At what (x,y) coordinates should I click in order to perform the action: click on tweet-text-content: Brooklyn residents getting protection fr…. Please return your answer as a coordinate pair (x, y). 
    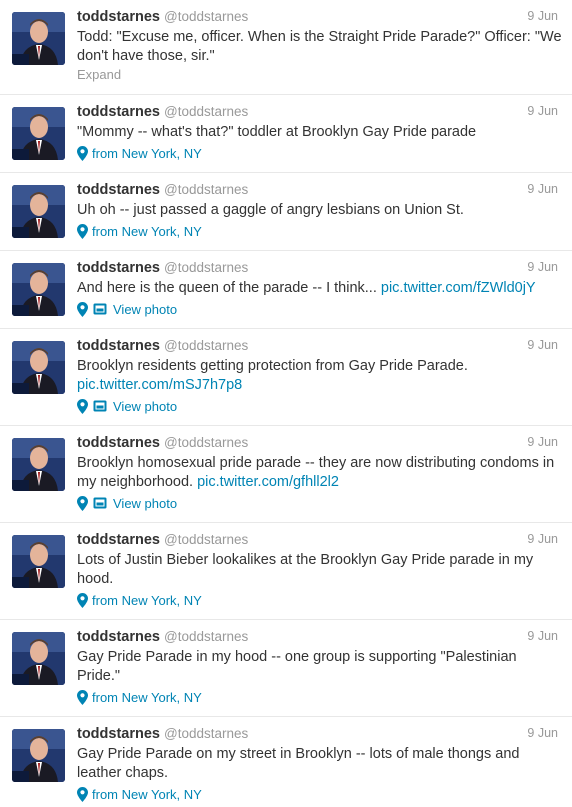
    Looking at the image, I should click on (272, 366).